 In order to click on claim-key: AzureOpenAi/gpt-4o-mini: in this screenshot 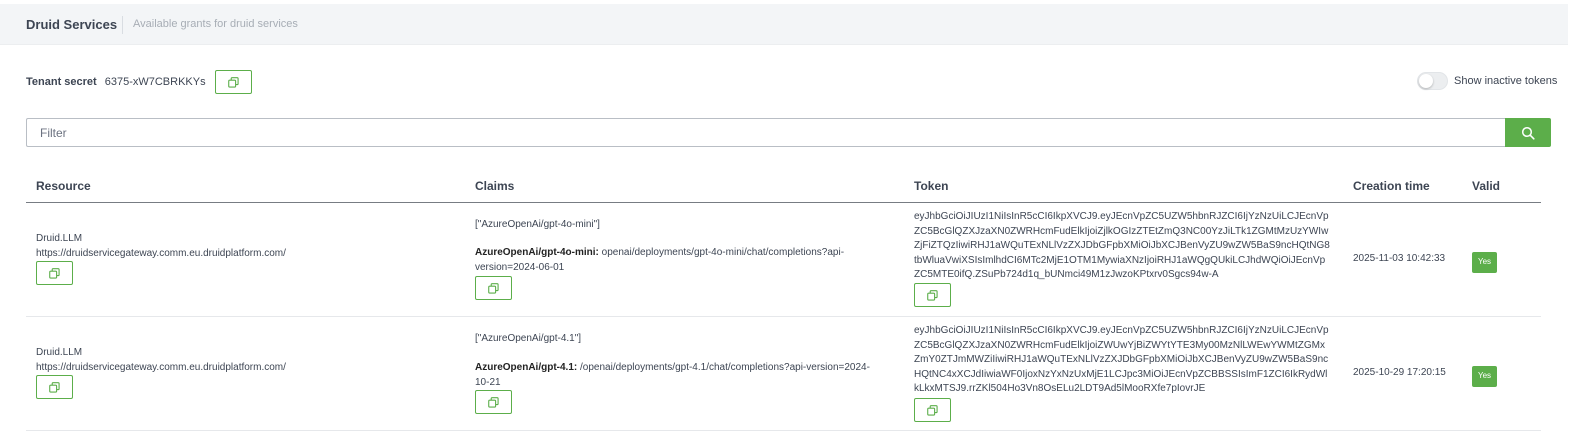, I will do `click(537, 252)`.